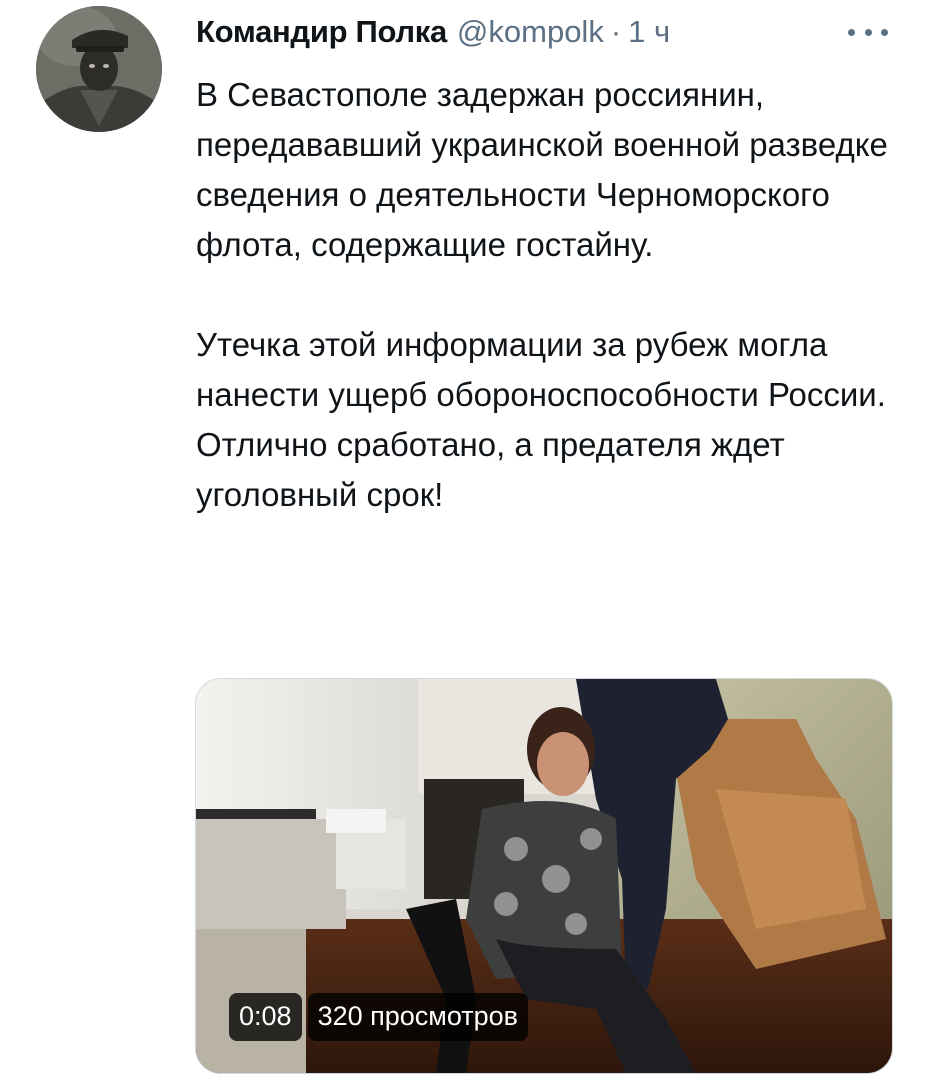 The image size is (933, 1080). I want to click on author-handle: @kompolk, so click(530, 32).